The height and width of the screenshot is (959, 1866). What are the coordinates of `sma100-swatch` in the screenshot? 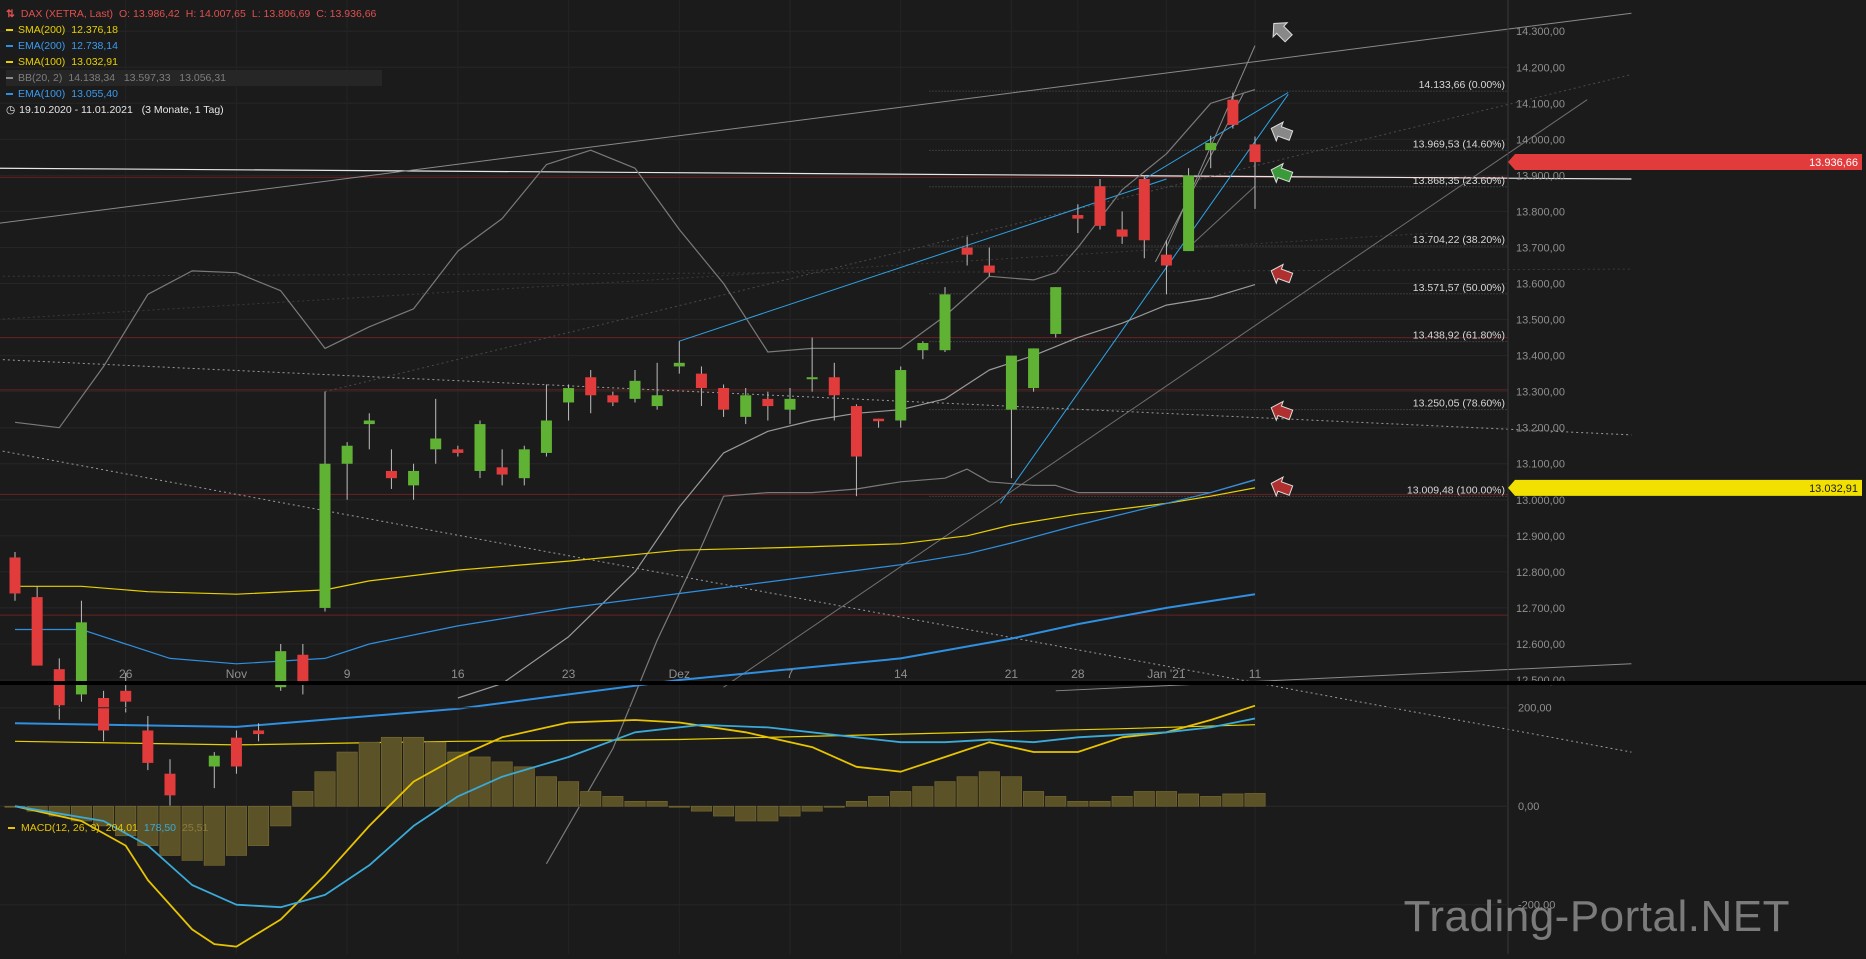 It's located at (9, 62).